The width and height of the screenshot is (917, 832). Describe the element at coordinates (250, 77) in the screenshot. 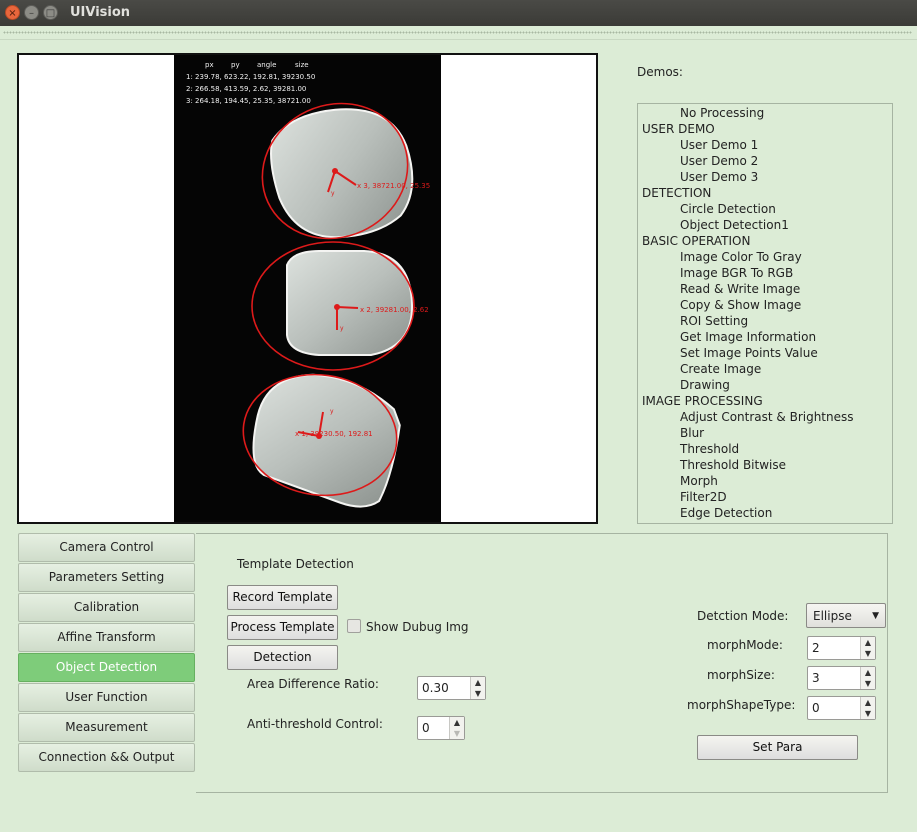

I see `overlay-row-1: 1: 239.78, 623.22, 192.81, 39230.50` at that location.